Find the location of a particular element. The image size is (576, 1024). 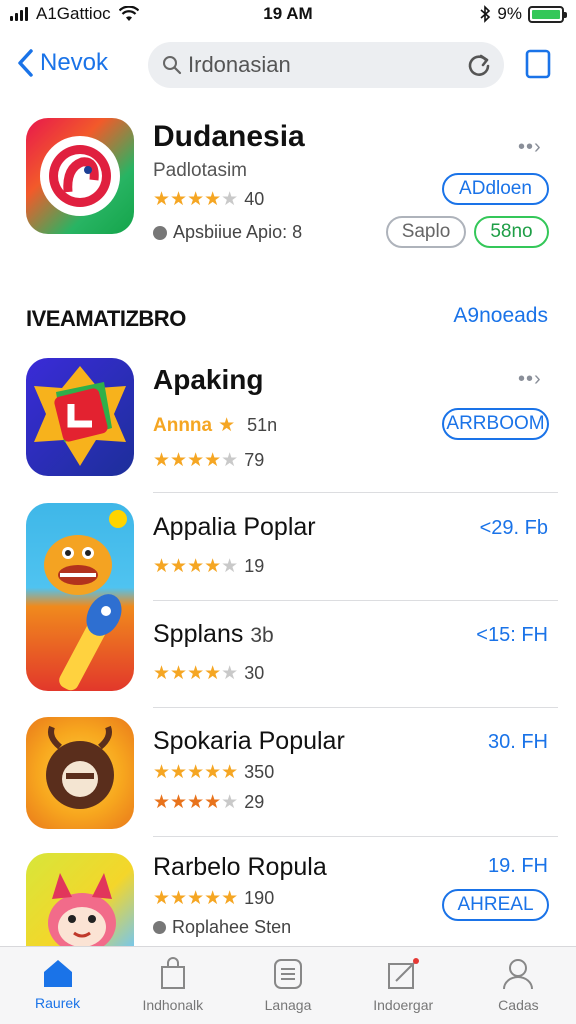

section-header: IVEAMATIZBRO A9noeads is located at coordinates (288, 319).